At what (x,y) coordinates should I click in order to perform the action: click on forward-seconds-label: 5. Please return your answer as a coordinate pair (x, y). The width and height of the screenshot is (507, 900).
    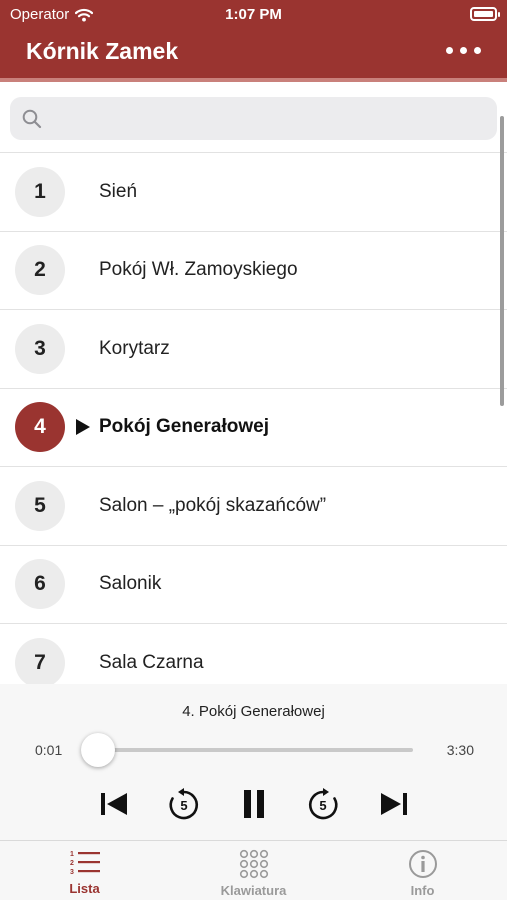
    Looking at the image, I should click on (322, 805).